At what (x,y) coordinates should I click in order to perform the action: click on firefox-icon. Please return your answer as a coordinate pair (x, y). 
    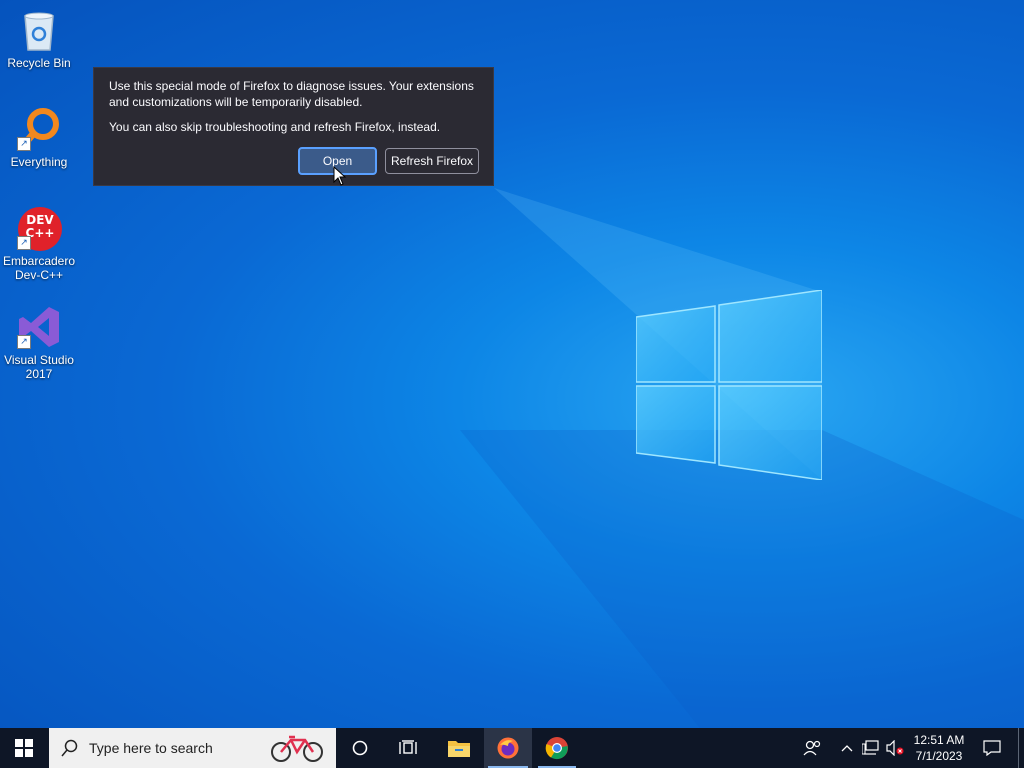
    Looking at the image, I should click on (508, 748).